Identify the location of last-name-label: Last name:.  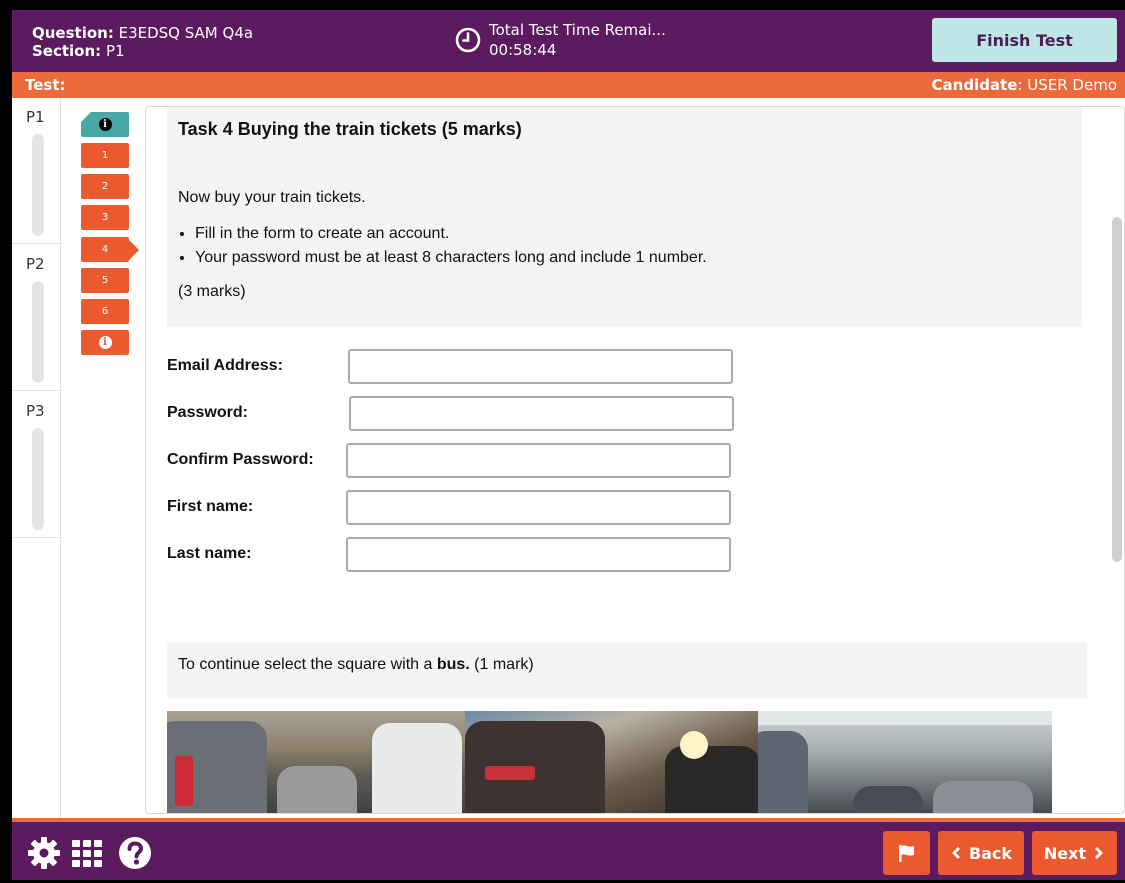
(209, 553).